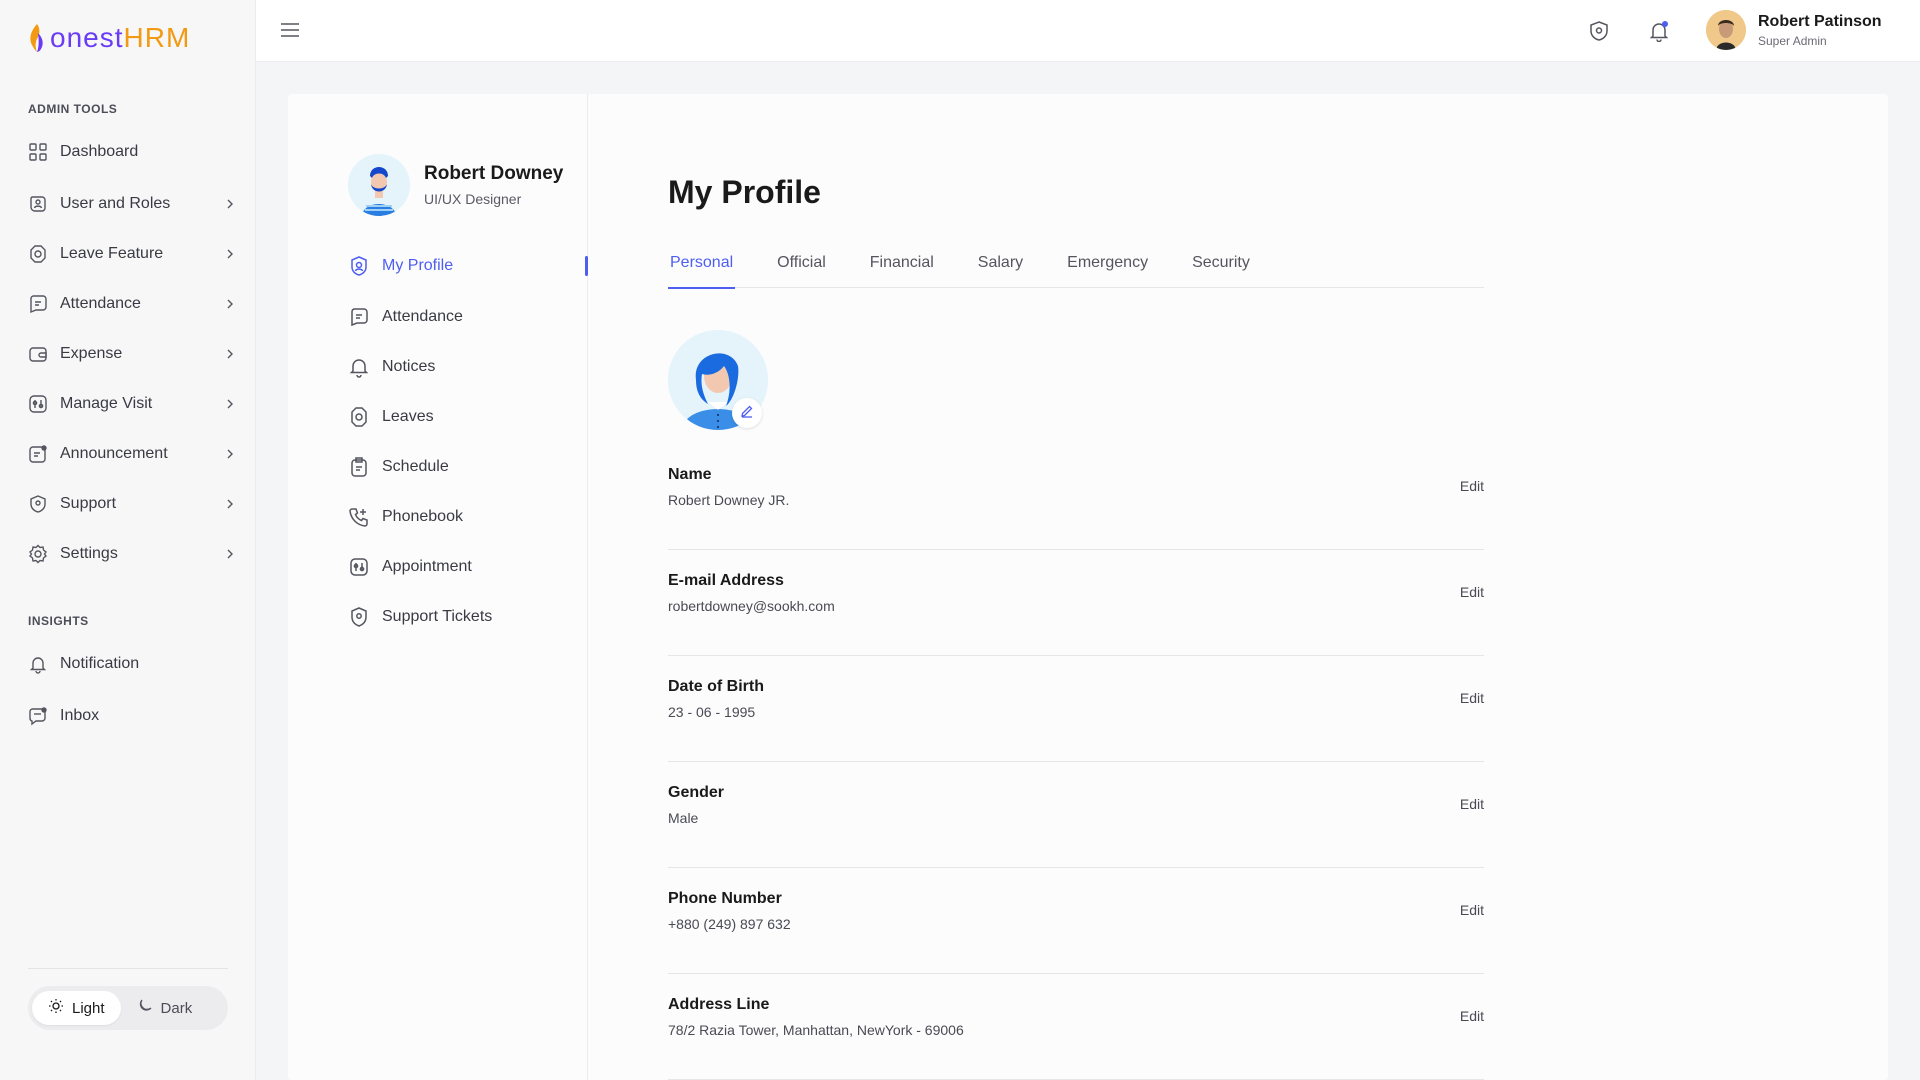 The height and width of the screenshot is (1080, 1920). Describe the element at coordinates (422, 316) in the screenshot. I see `profile-nav-label: Attendance` at that location.